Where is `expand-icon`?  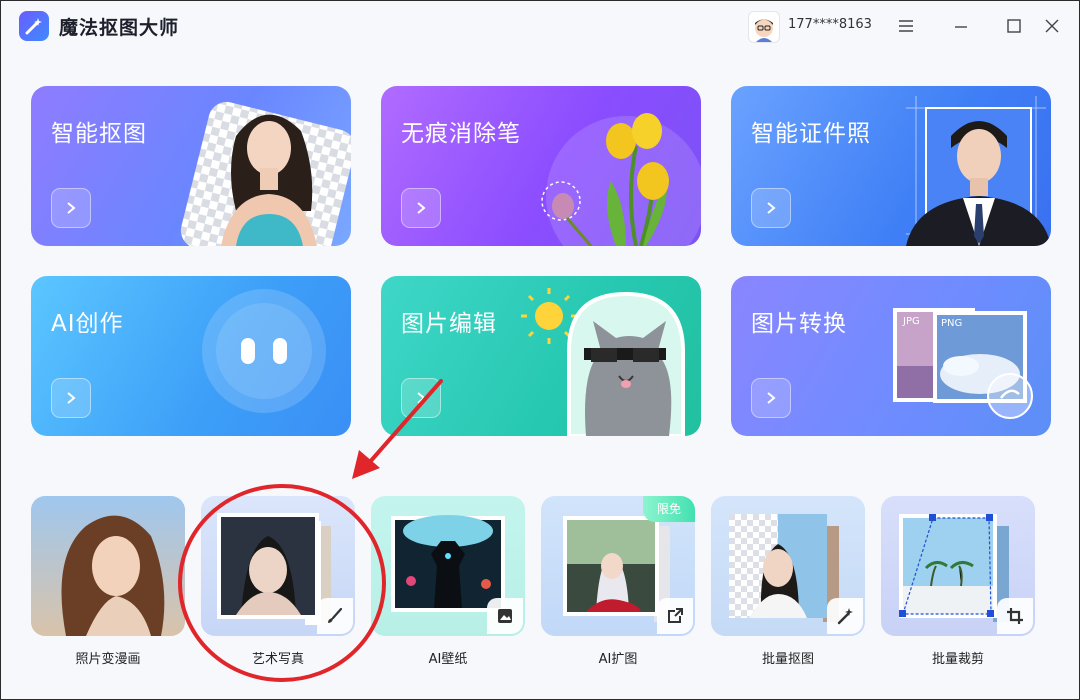
expand-icon is located at coordinates (675, 615).